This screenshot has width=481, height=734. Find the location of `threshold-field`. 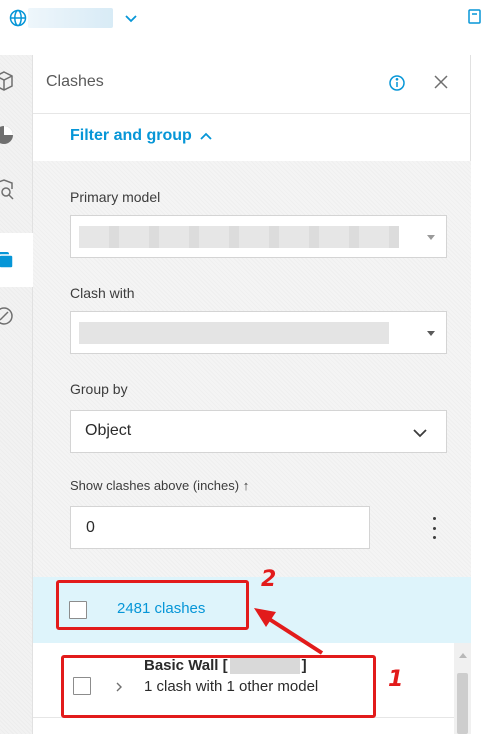

threshold-field is located at coordinates (220, 527).